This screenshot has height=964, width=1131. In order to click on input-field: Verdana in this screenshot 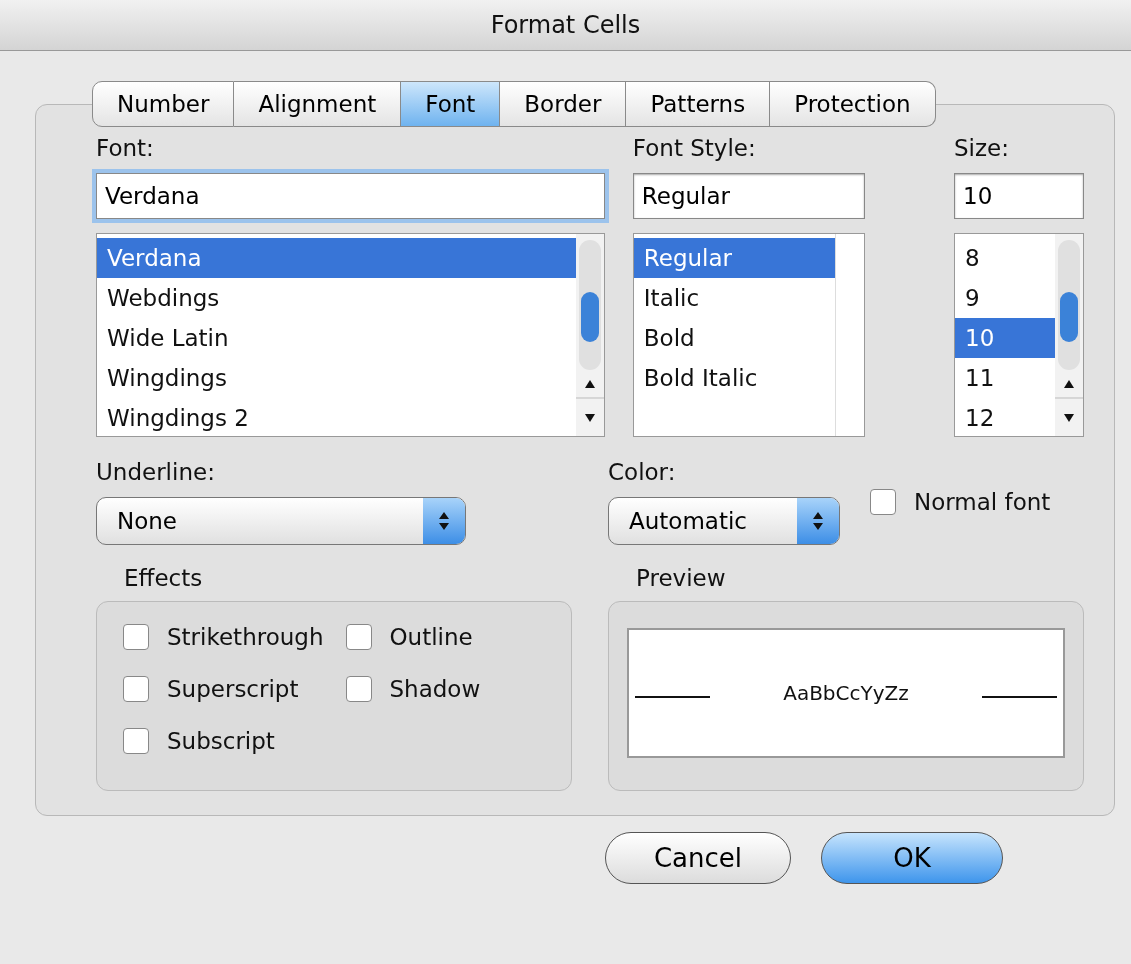, I will do `click(350, 196)`.